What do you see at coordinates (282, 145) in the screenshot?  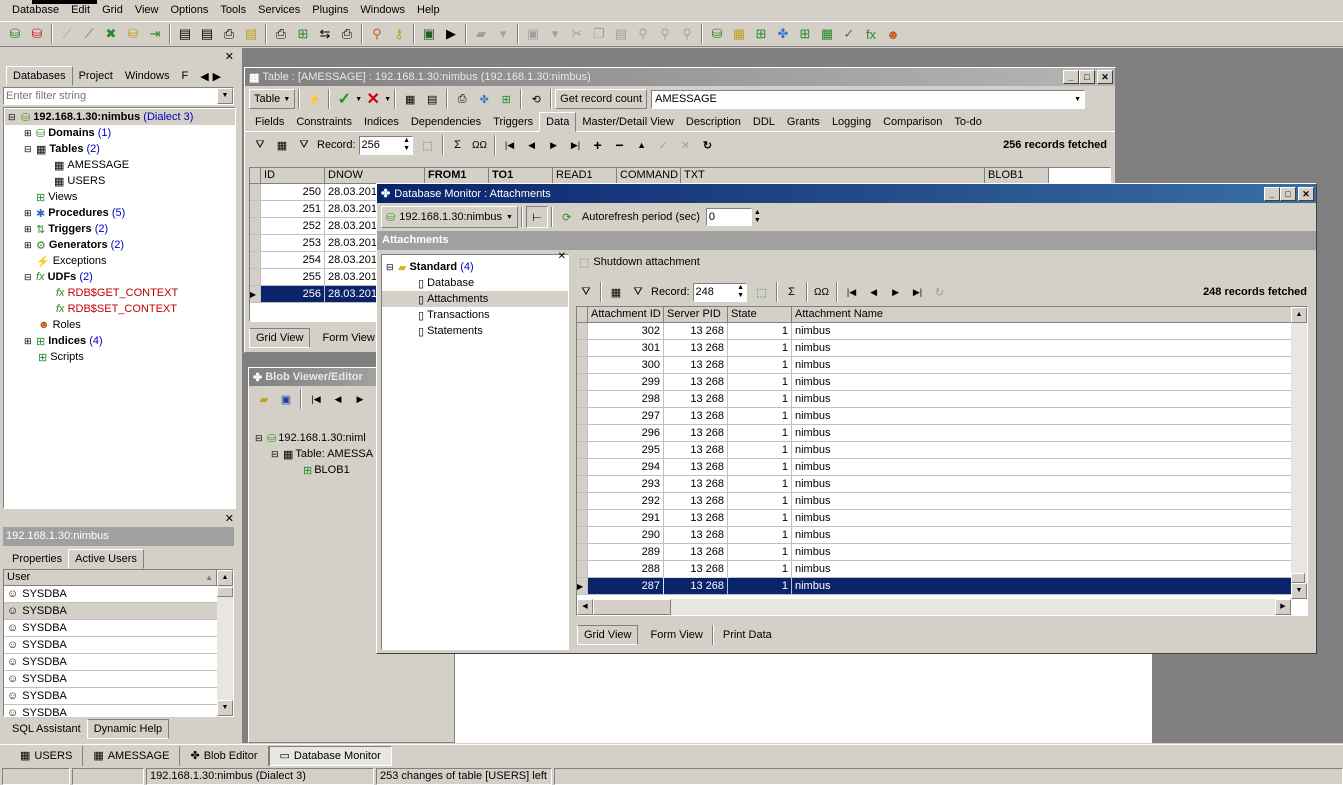 I see `grid-filter-icon: ▦` at bounding box center [282, 145].